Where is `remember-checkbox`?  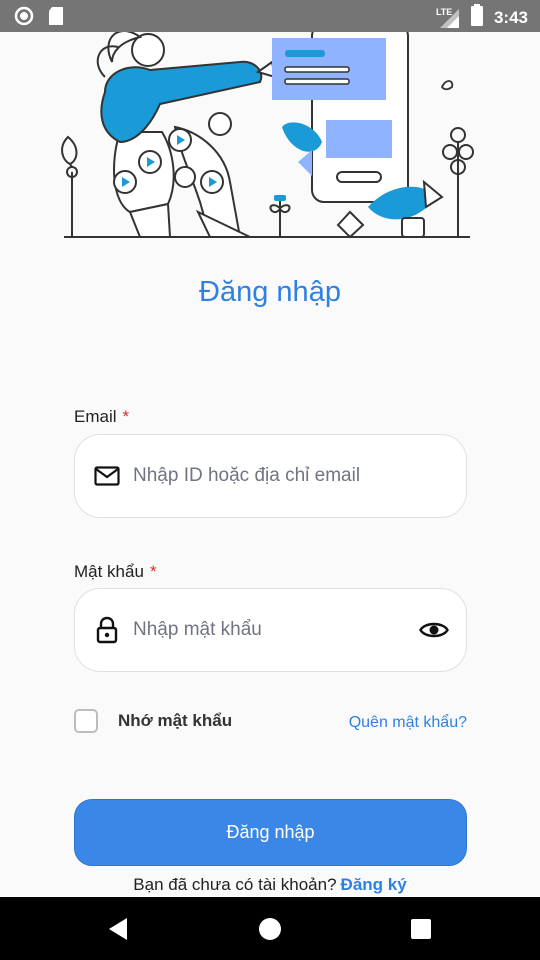 remember-checkbox is located at coordinates (86, 721).